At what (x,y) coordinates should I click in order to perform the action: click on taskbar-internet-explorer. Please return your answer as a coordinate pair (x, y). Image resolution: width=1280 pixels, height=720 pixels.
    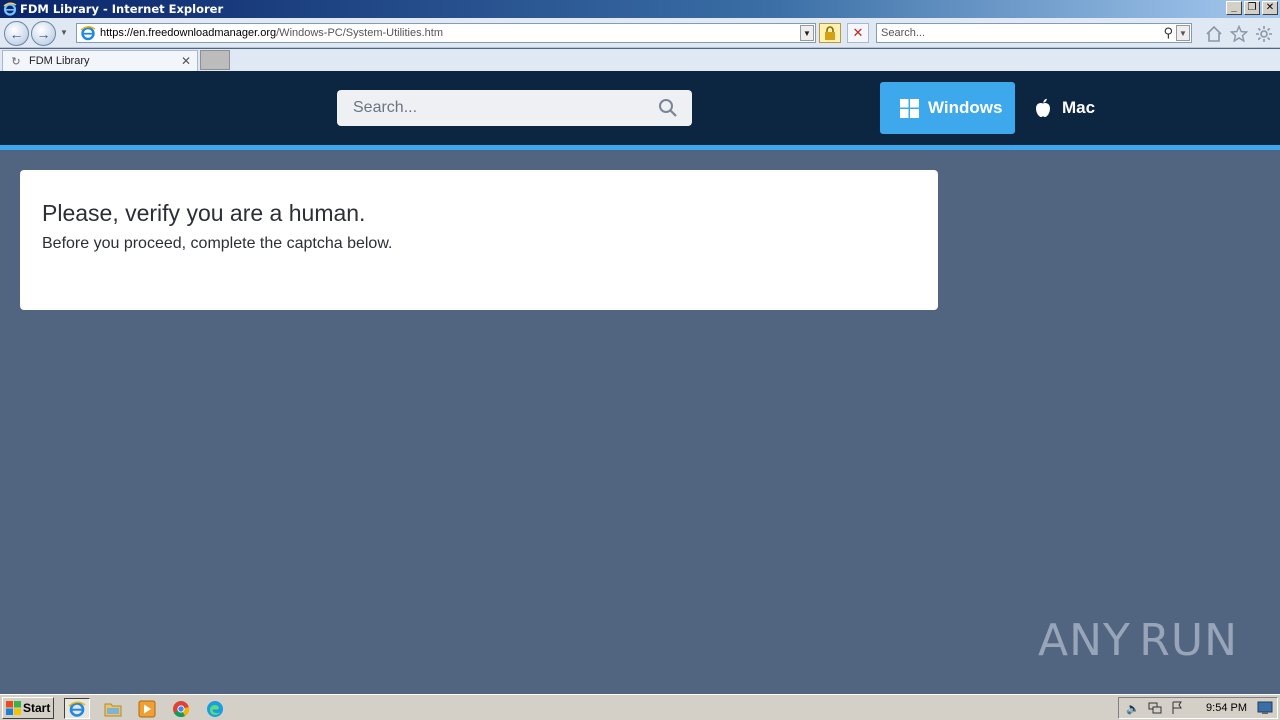
    Looking at the image, I should click on (77, 708).